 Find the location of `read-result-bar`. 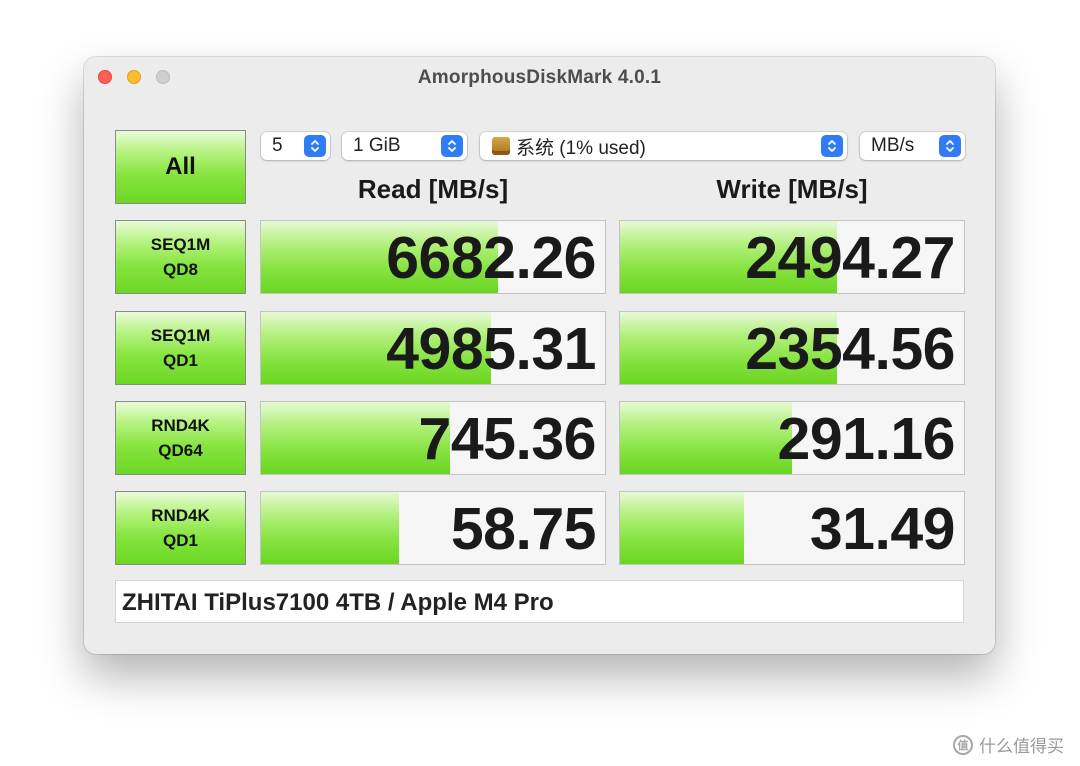

read-result-bar is located at coordinates (330, 528).